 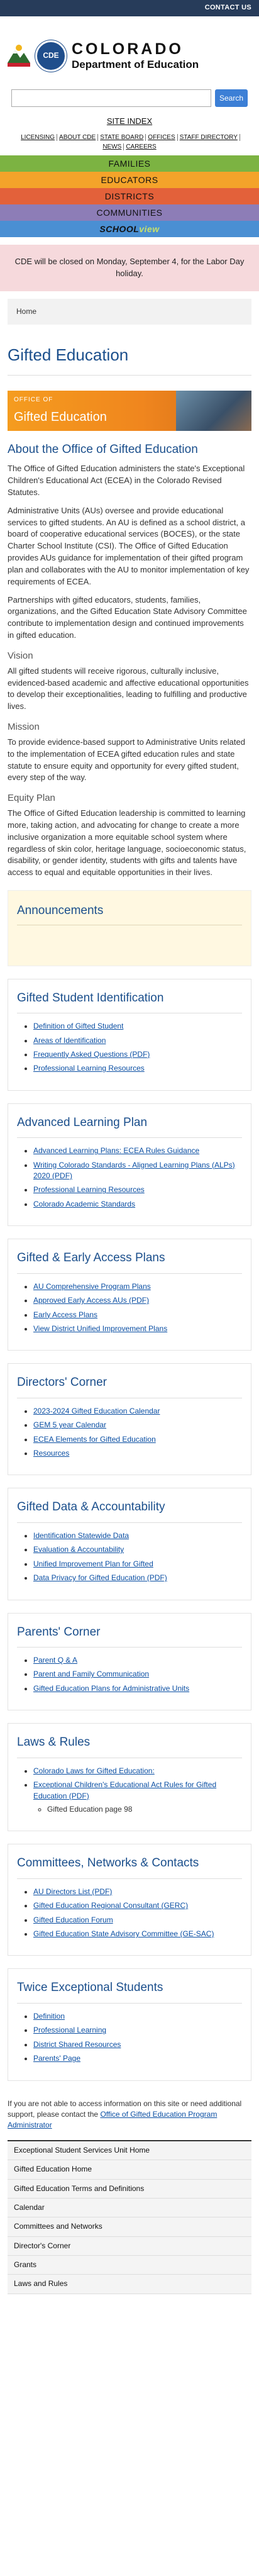 I want to click on link-data-privacy: Data Privacy for Gifted Education (PDF), so click(x=100, y=1577).